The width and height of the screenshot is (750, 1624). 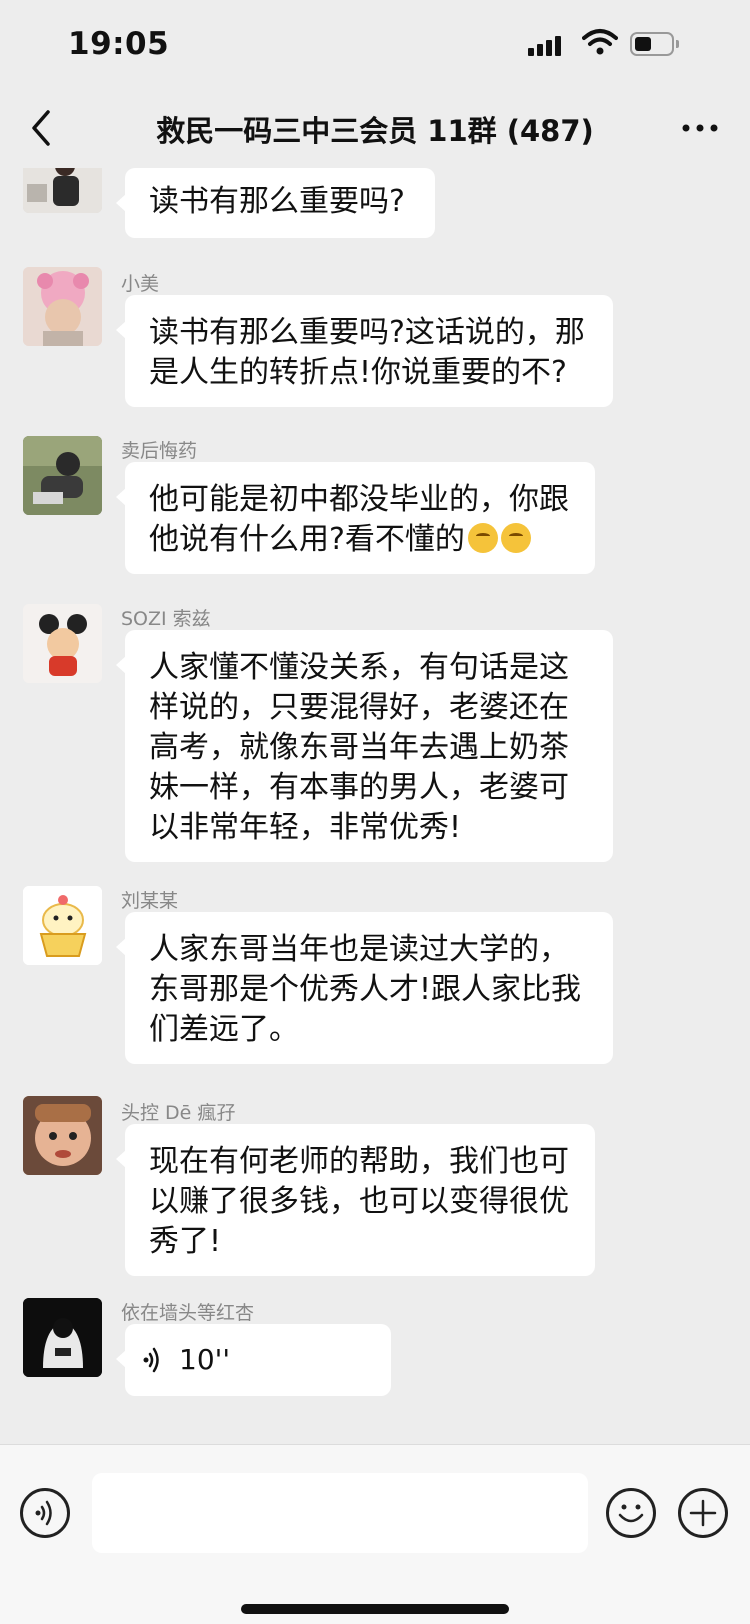 I want to click on battery-icon, so click(x=652, y=44).